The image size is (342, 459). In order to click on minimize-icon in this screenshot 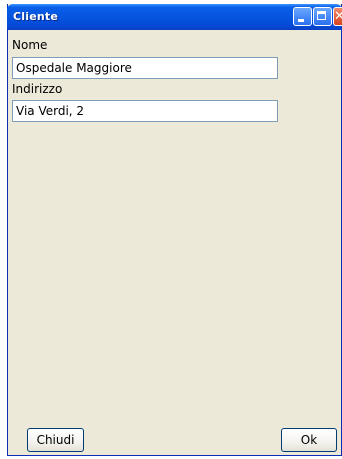, I will do `click(301, 20)`.